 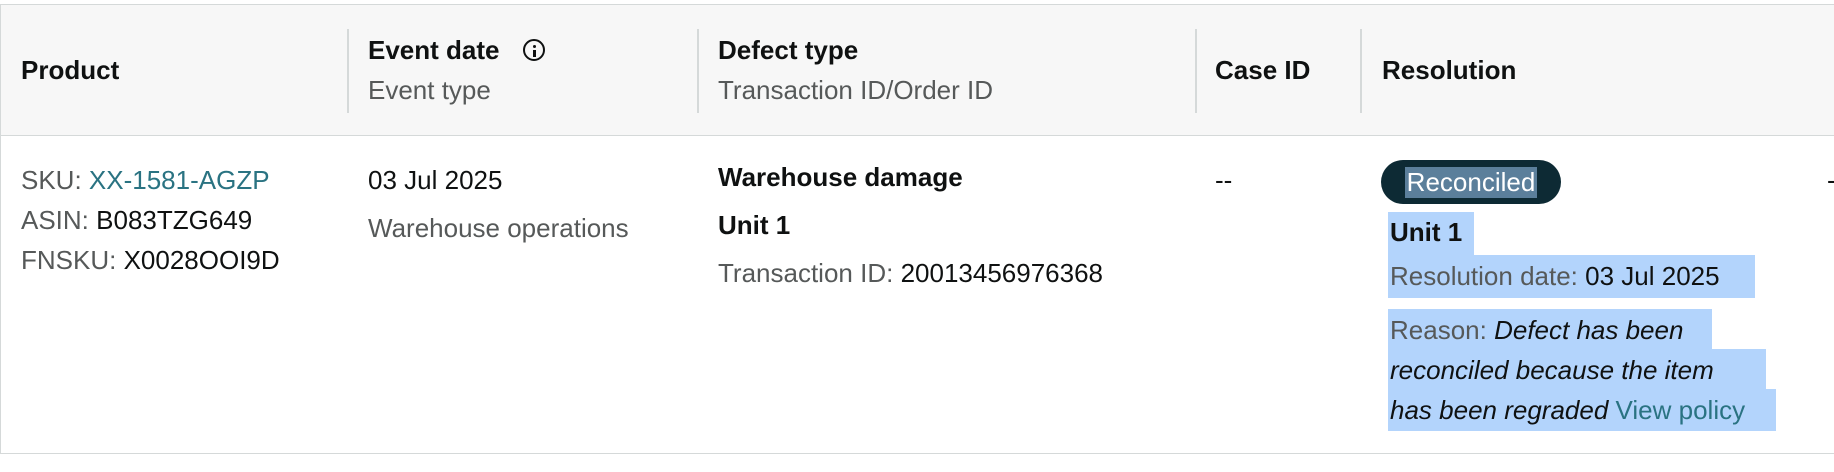 I want to click on sku-line: SKU: XX-1581-AGZP, so click(x=145, y=180).